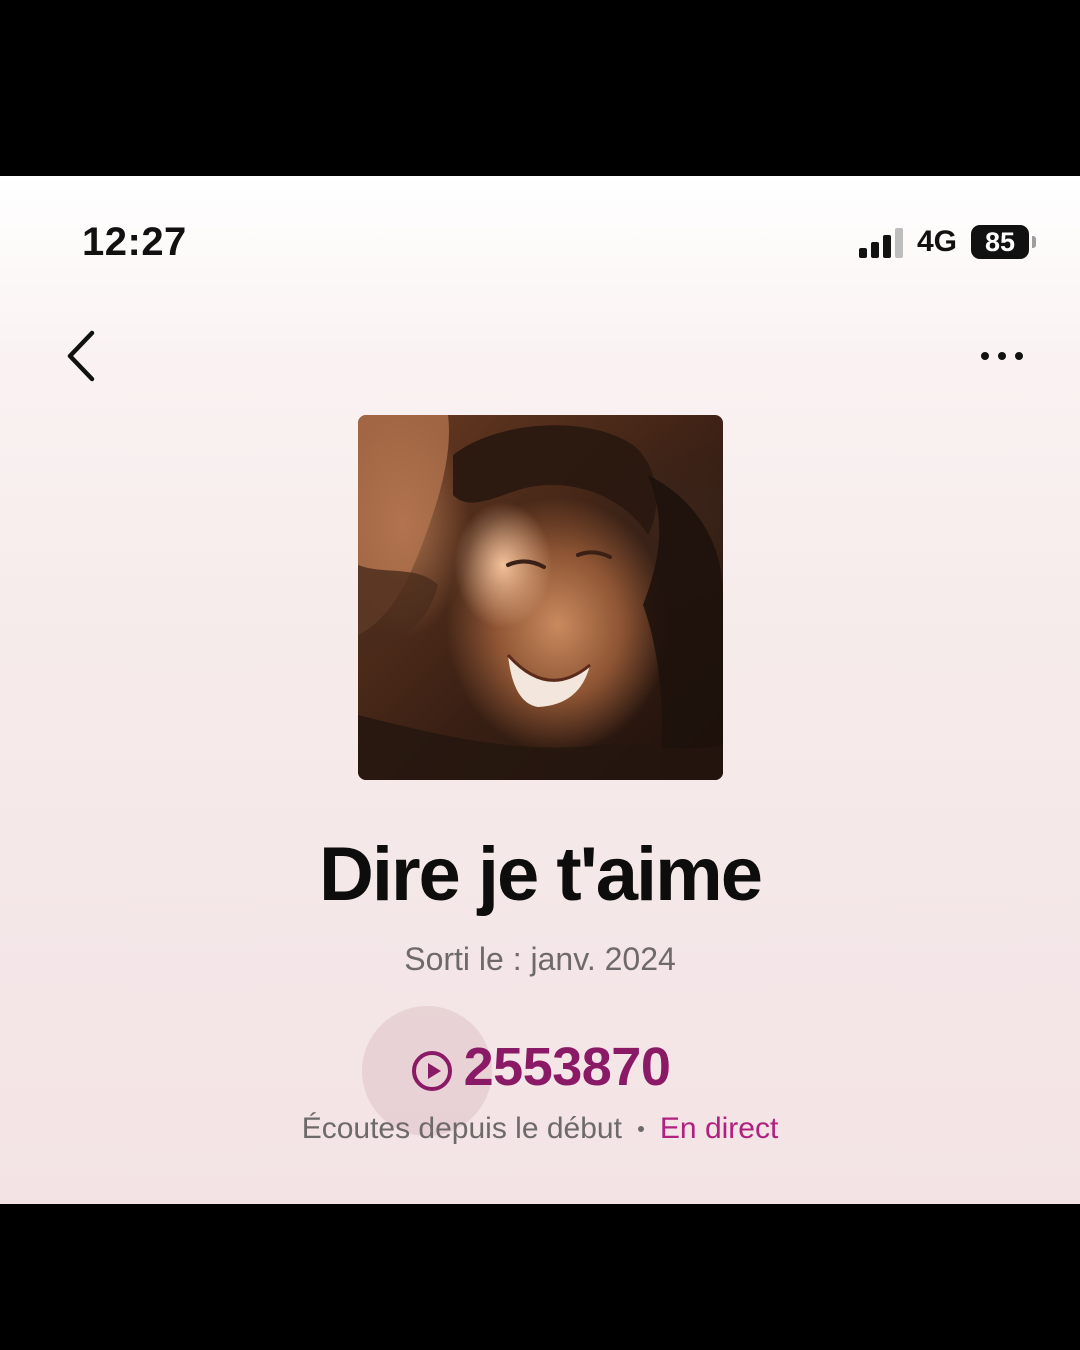 The width and height of the screenshot is (1080, 1350). Describe the element at coordinates (540, 874) in the screenshot. I see `song-title: Dire je t'aime` at that location.